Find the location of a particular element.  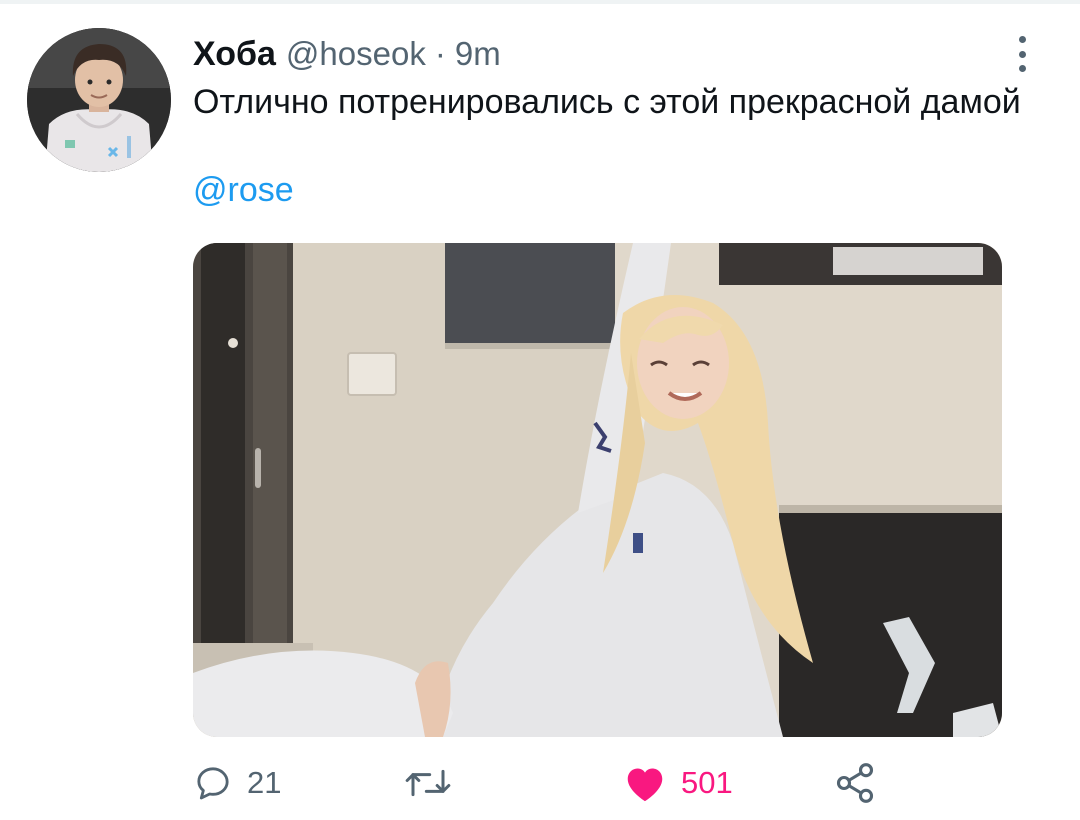

like-count: 501 is located at coordinates (707, 782).